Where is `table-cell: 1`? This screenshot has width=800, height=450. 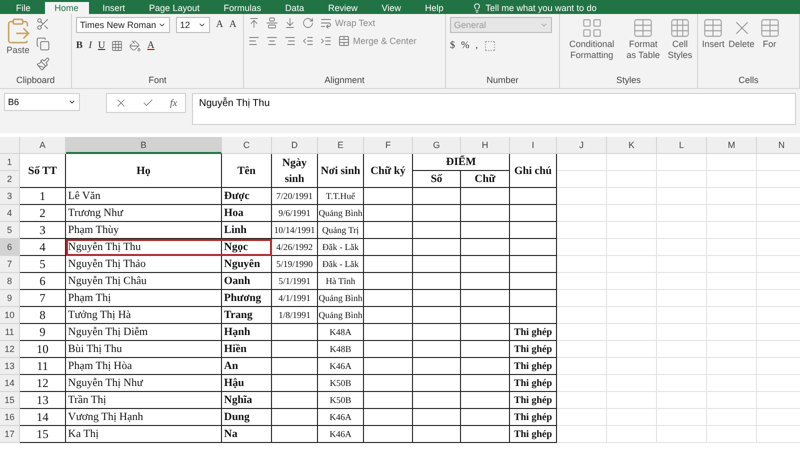 table-cell: 1 is located at coordinates (43, 196).